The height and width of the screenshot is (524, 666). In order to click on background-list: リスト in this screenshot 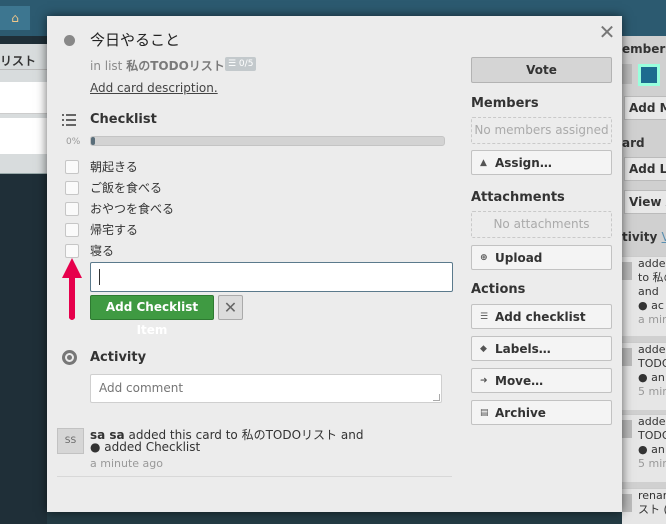, I will do `click(23, 109)`.